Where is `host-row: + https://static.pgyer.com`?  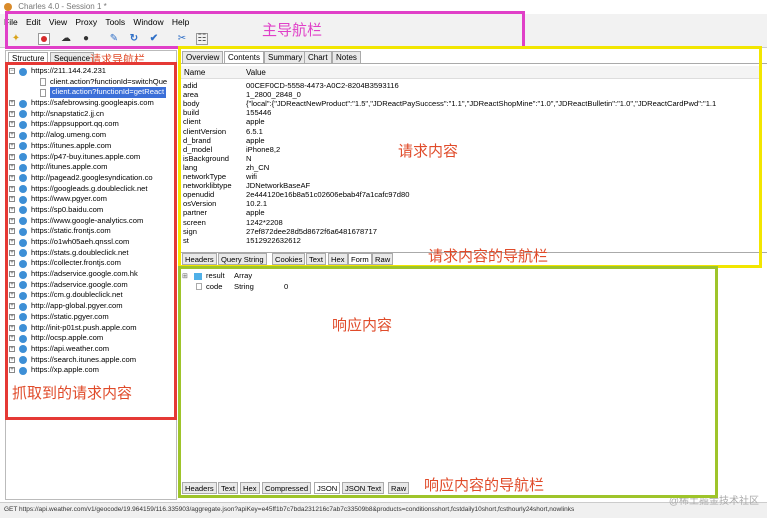 host-row: + https://static.pgyer.com is located at coordinates (91, 317).